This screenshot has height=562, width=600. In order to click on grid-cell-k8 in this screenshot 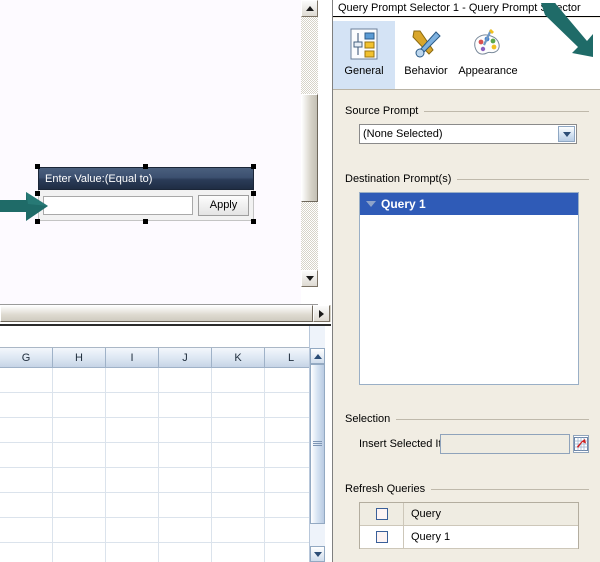, I will do `click(238, 552)`.